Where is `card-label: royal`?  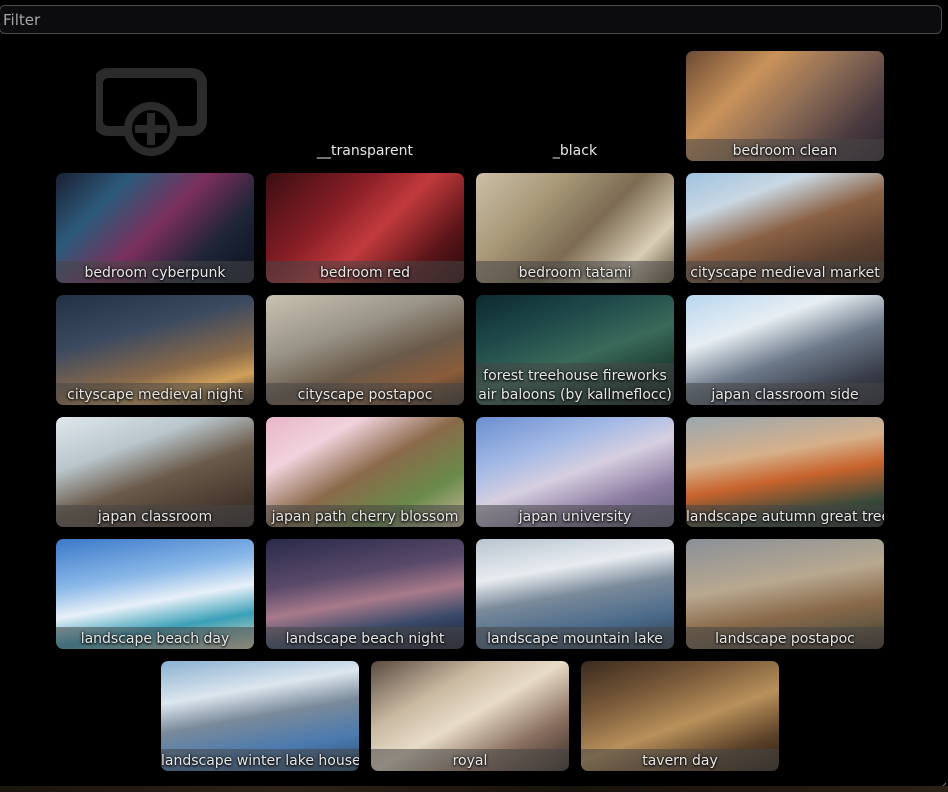
card-label: royal is located at coordinates (470, 761).